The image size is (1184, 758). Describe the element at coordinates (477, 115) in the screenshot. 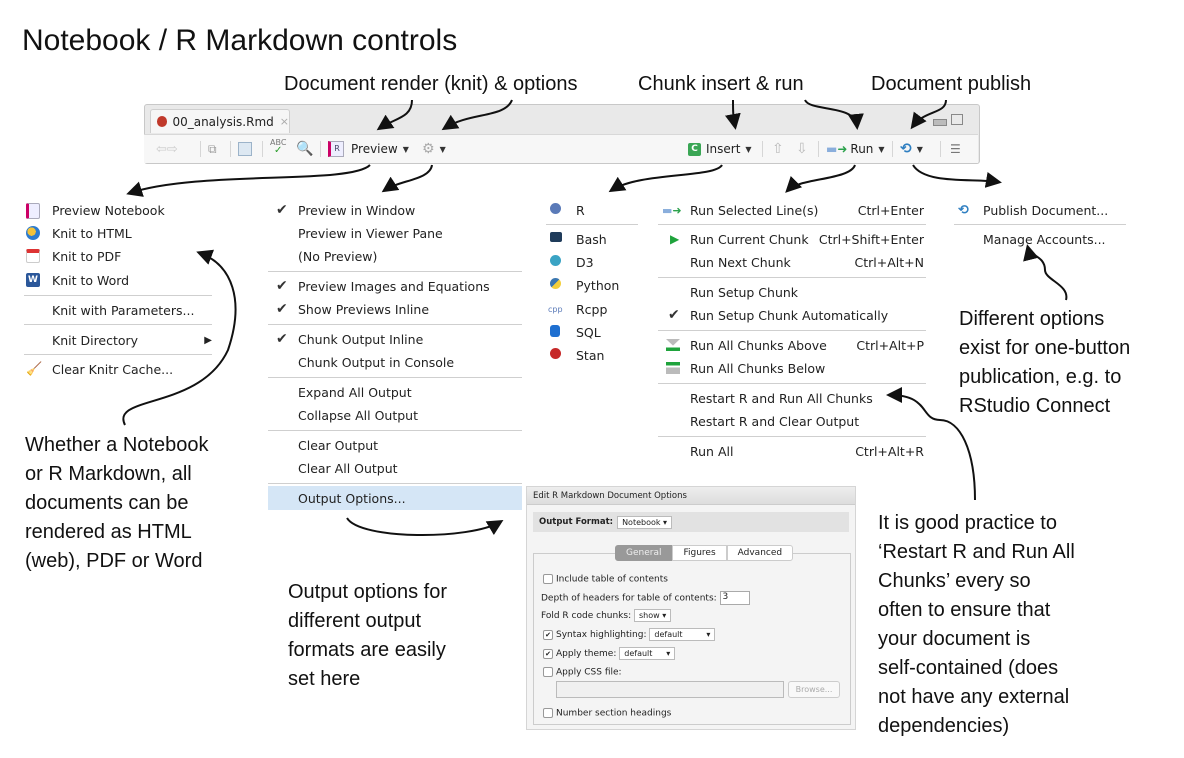

I see `arrow-options` at that location.